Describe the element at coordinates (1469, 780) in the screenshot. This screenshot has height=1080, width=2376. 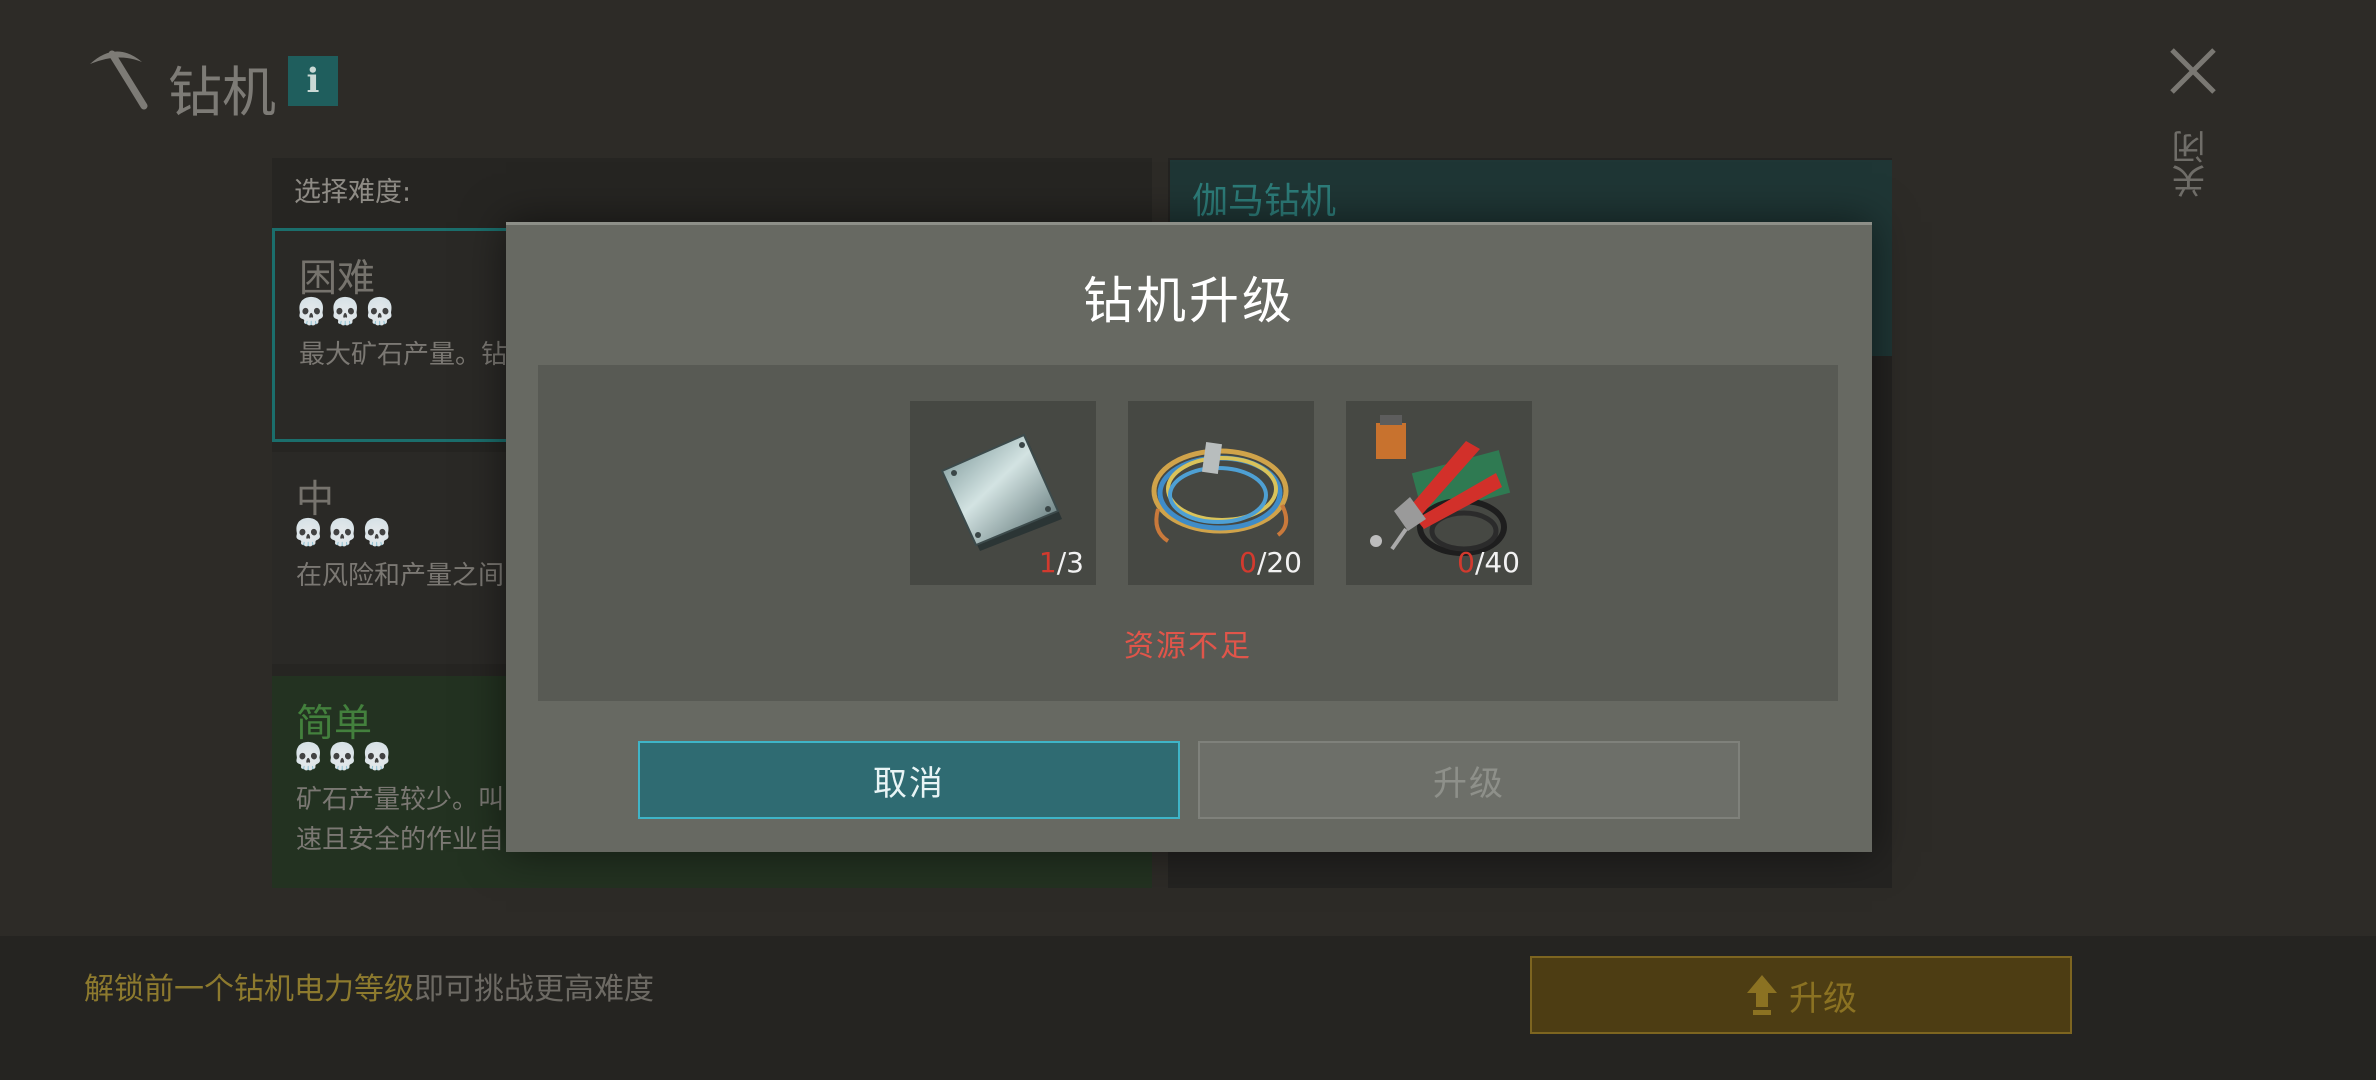
I see `confirm-upgrade-button: 升级` at that location.